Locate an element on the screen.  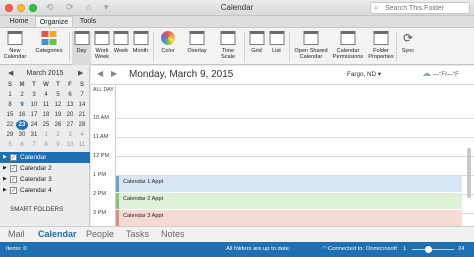
mini-calendar-day: 31 is located at coordinates (34, 135).